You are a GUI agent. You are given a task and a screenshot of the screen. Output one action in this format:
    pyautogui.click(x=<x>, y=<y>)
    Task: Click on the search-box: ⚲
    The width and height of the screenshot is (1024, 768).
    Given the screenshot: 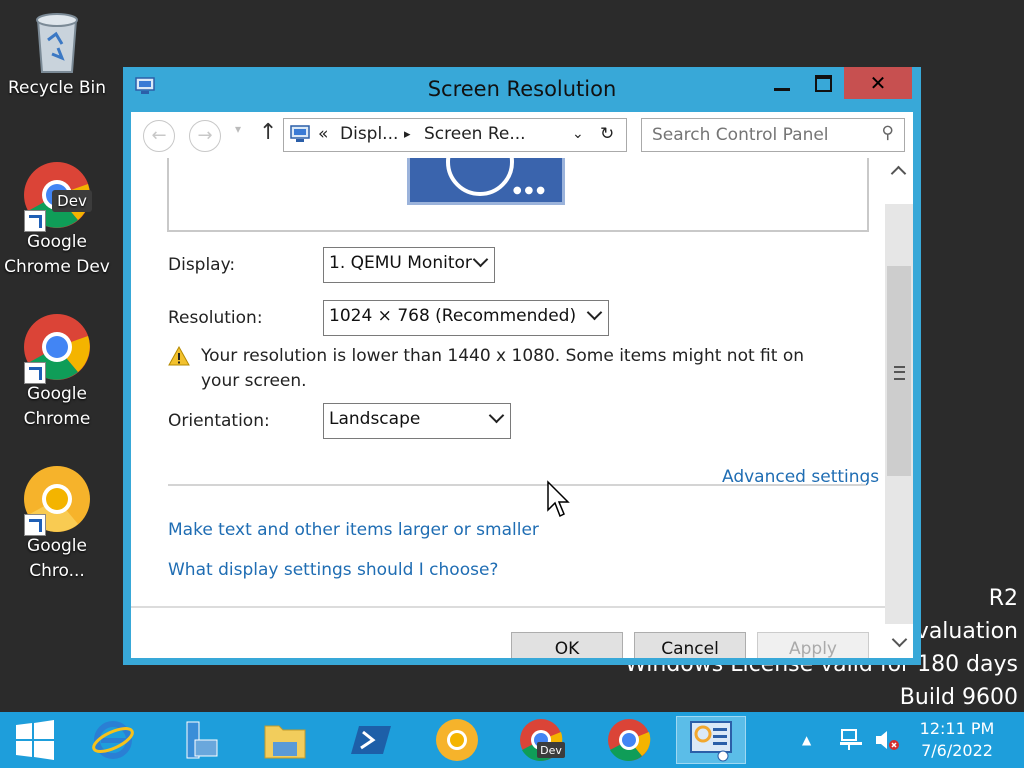 What is the action you would take?
    pyautogui.click(x=773, y=135)
    